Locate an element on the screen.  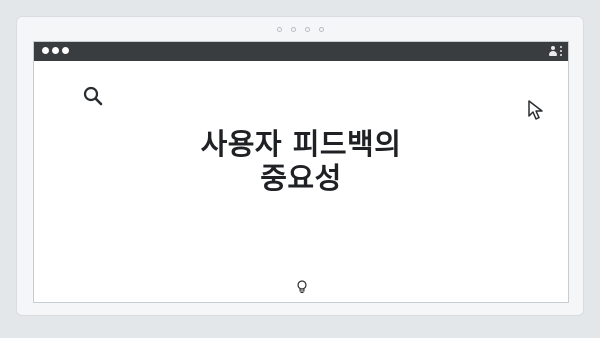
window-dot-maximize is located at coordinates (65, 50).